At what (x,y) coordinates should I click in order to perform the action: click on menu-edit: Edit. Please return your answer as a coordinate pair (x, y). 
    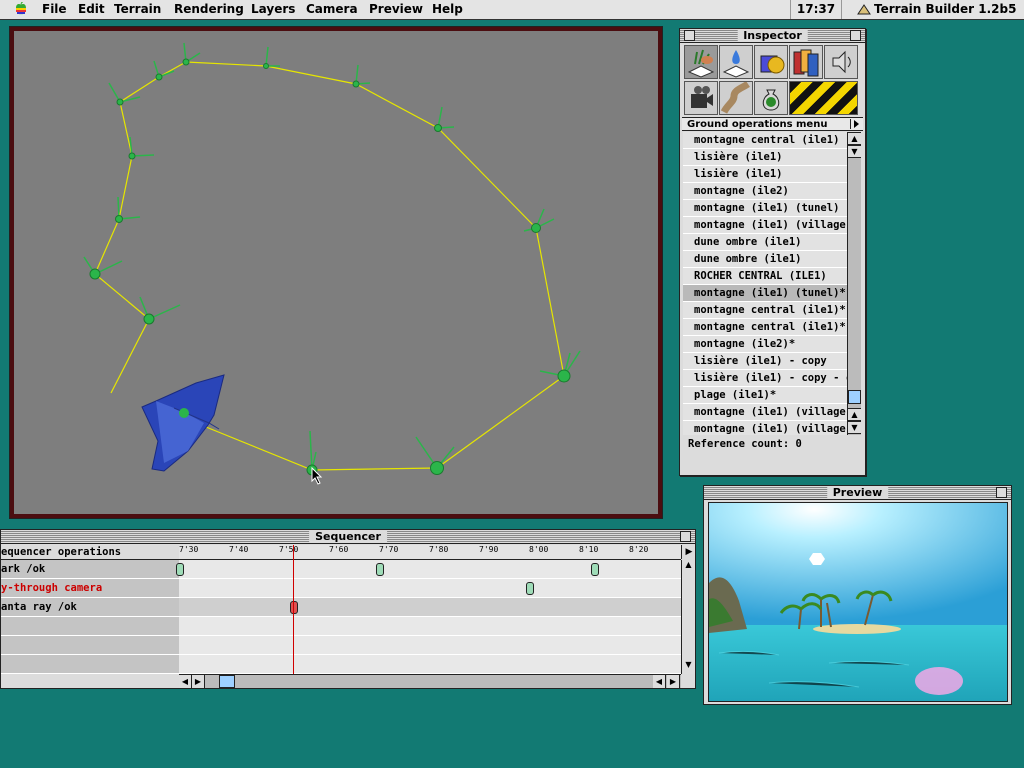
    Looking at the image, I should click on (91, 9).